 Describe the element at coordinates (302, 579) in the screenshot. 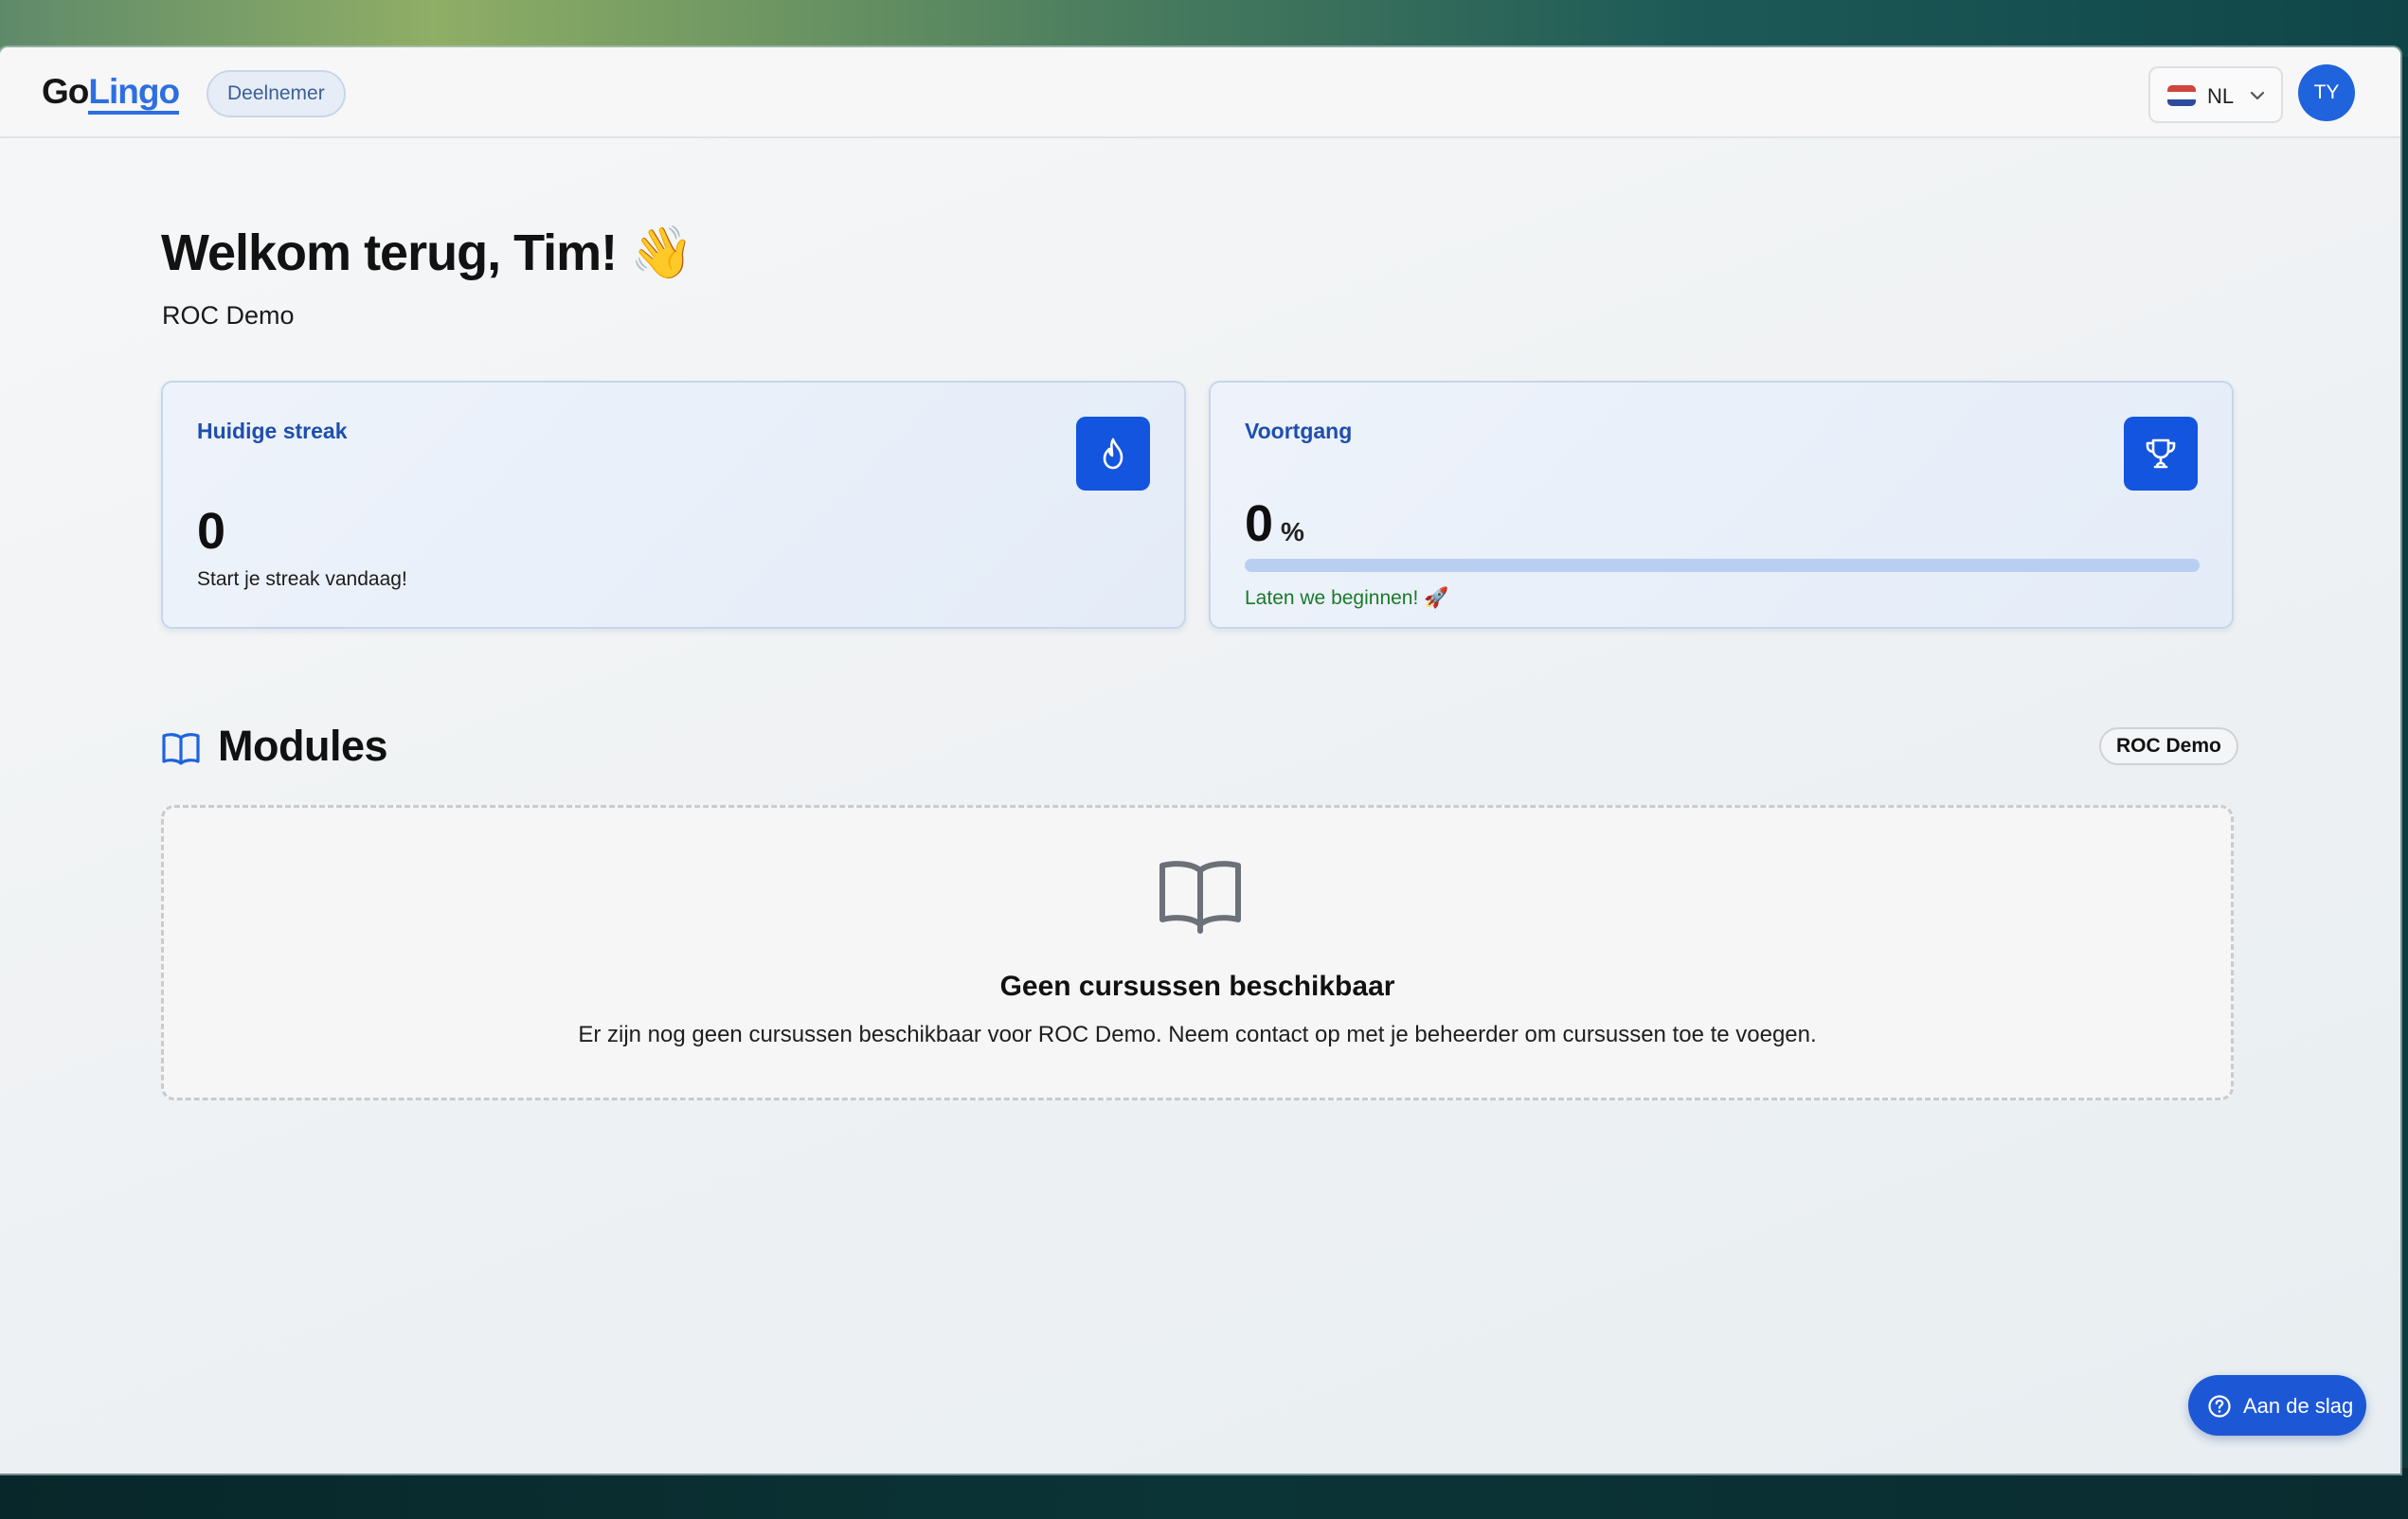

I see `streak-subtitle: Start je streak vandaag!` at that location.